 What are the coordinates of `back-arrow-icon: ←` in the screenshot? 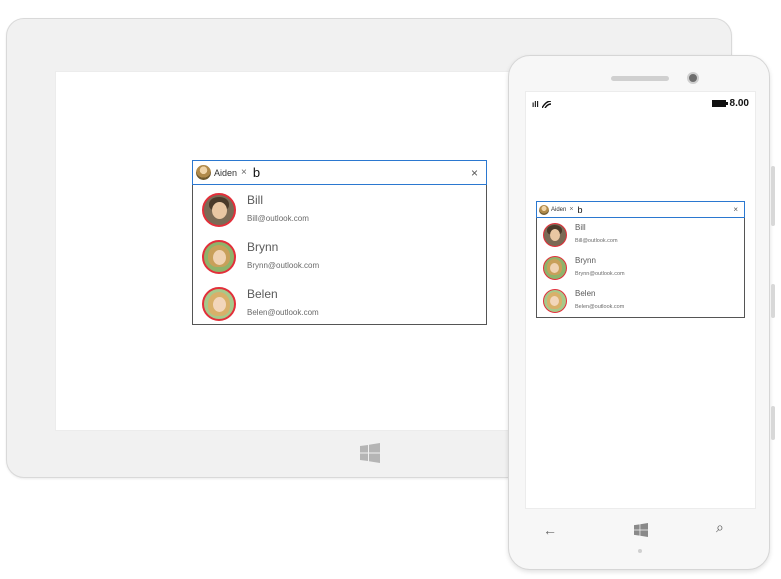 It's located at (550, 530).